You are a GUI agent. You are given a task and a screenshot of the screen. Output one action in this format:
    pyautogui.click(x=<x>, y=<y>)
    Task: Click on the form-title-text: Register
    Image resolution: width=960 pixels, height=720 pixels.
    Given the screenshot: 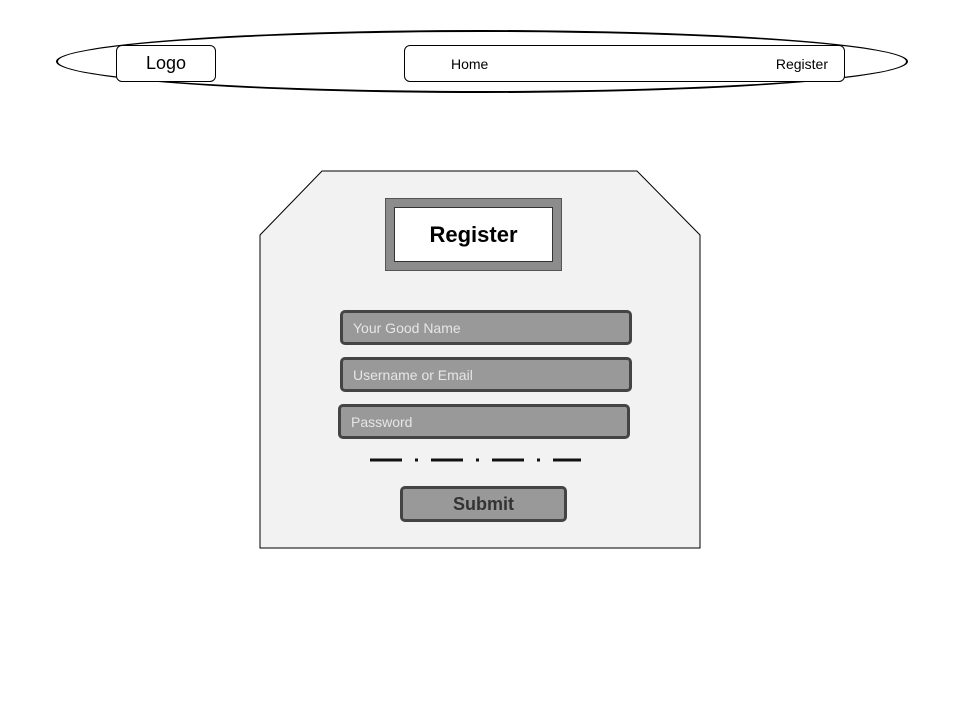 What is the action you would take?
    pyautogui.click(x=473, y=234)
    